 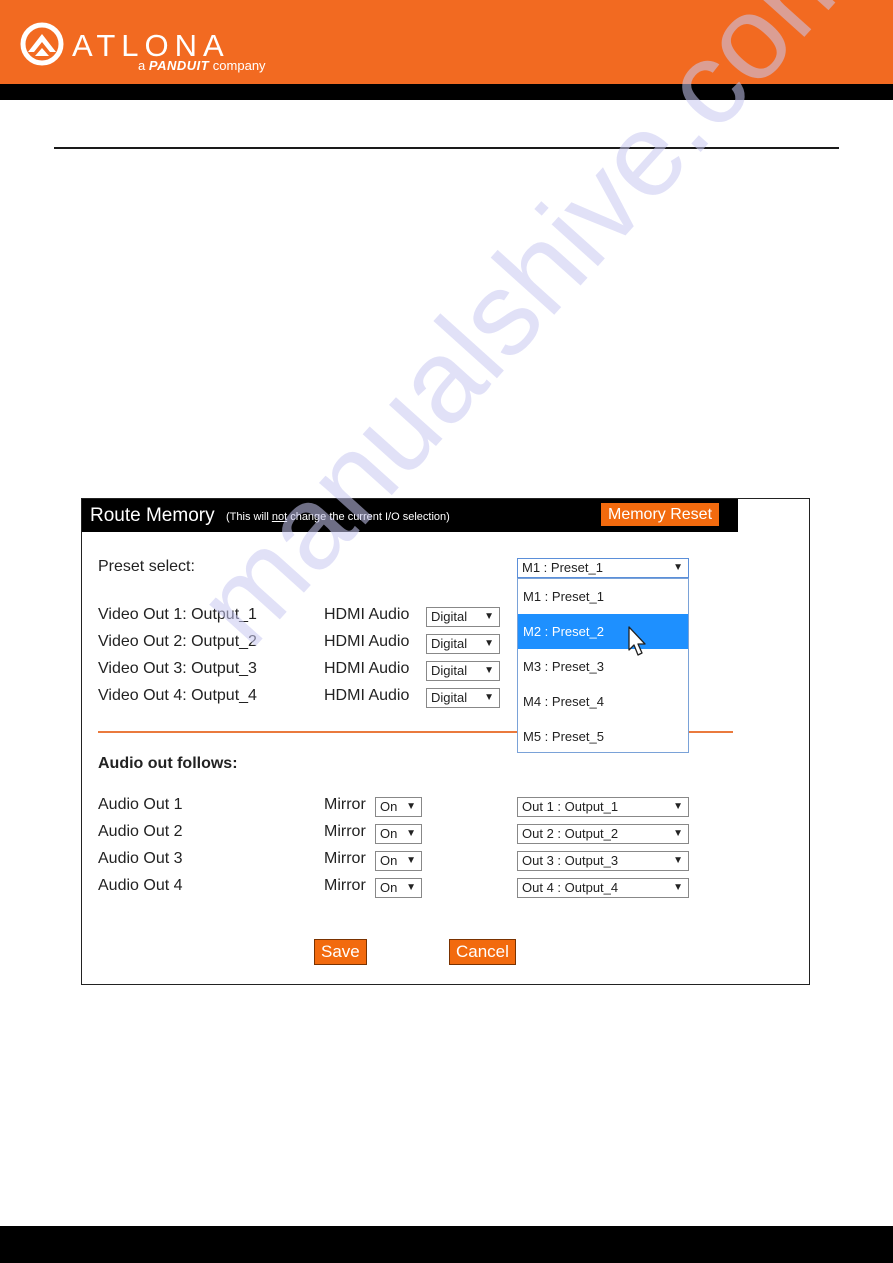 What do you see at coordinates (570, 887) in the screenshot?
I see `audio-follow-value: Out 4 : Output_4` at bounding box center [570, 887].